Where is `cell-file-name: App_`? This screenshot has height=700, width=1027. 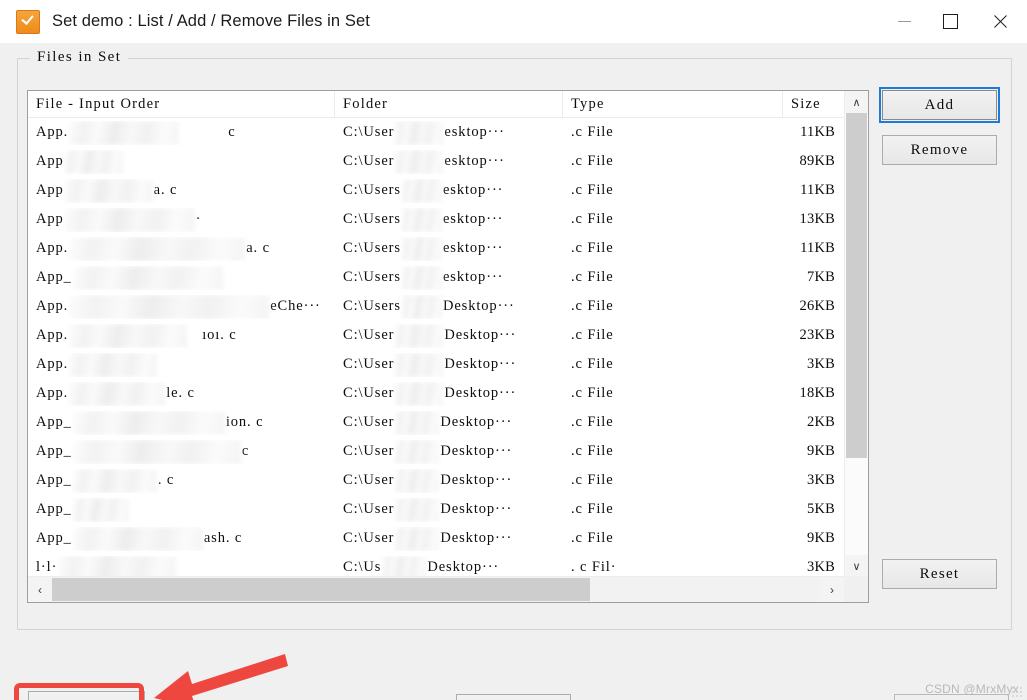 cell-file-name: App_ is located at coordinates (181, 509).